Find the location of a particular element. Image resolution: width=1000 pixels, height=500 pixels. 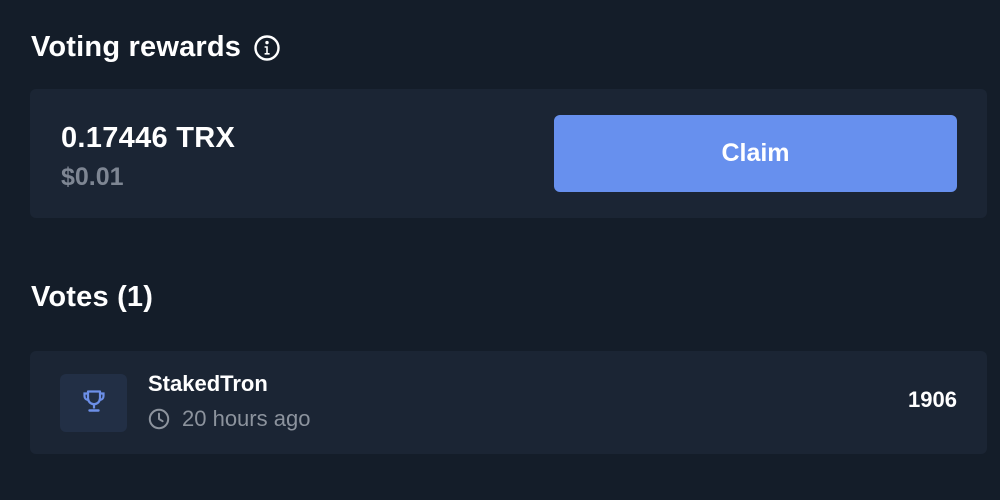

validator-avatar is located at coordinates (93, 403).